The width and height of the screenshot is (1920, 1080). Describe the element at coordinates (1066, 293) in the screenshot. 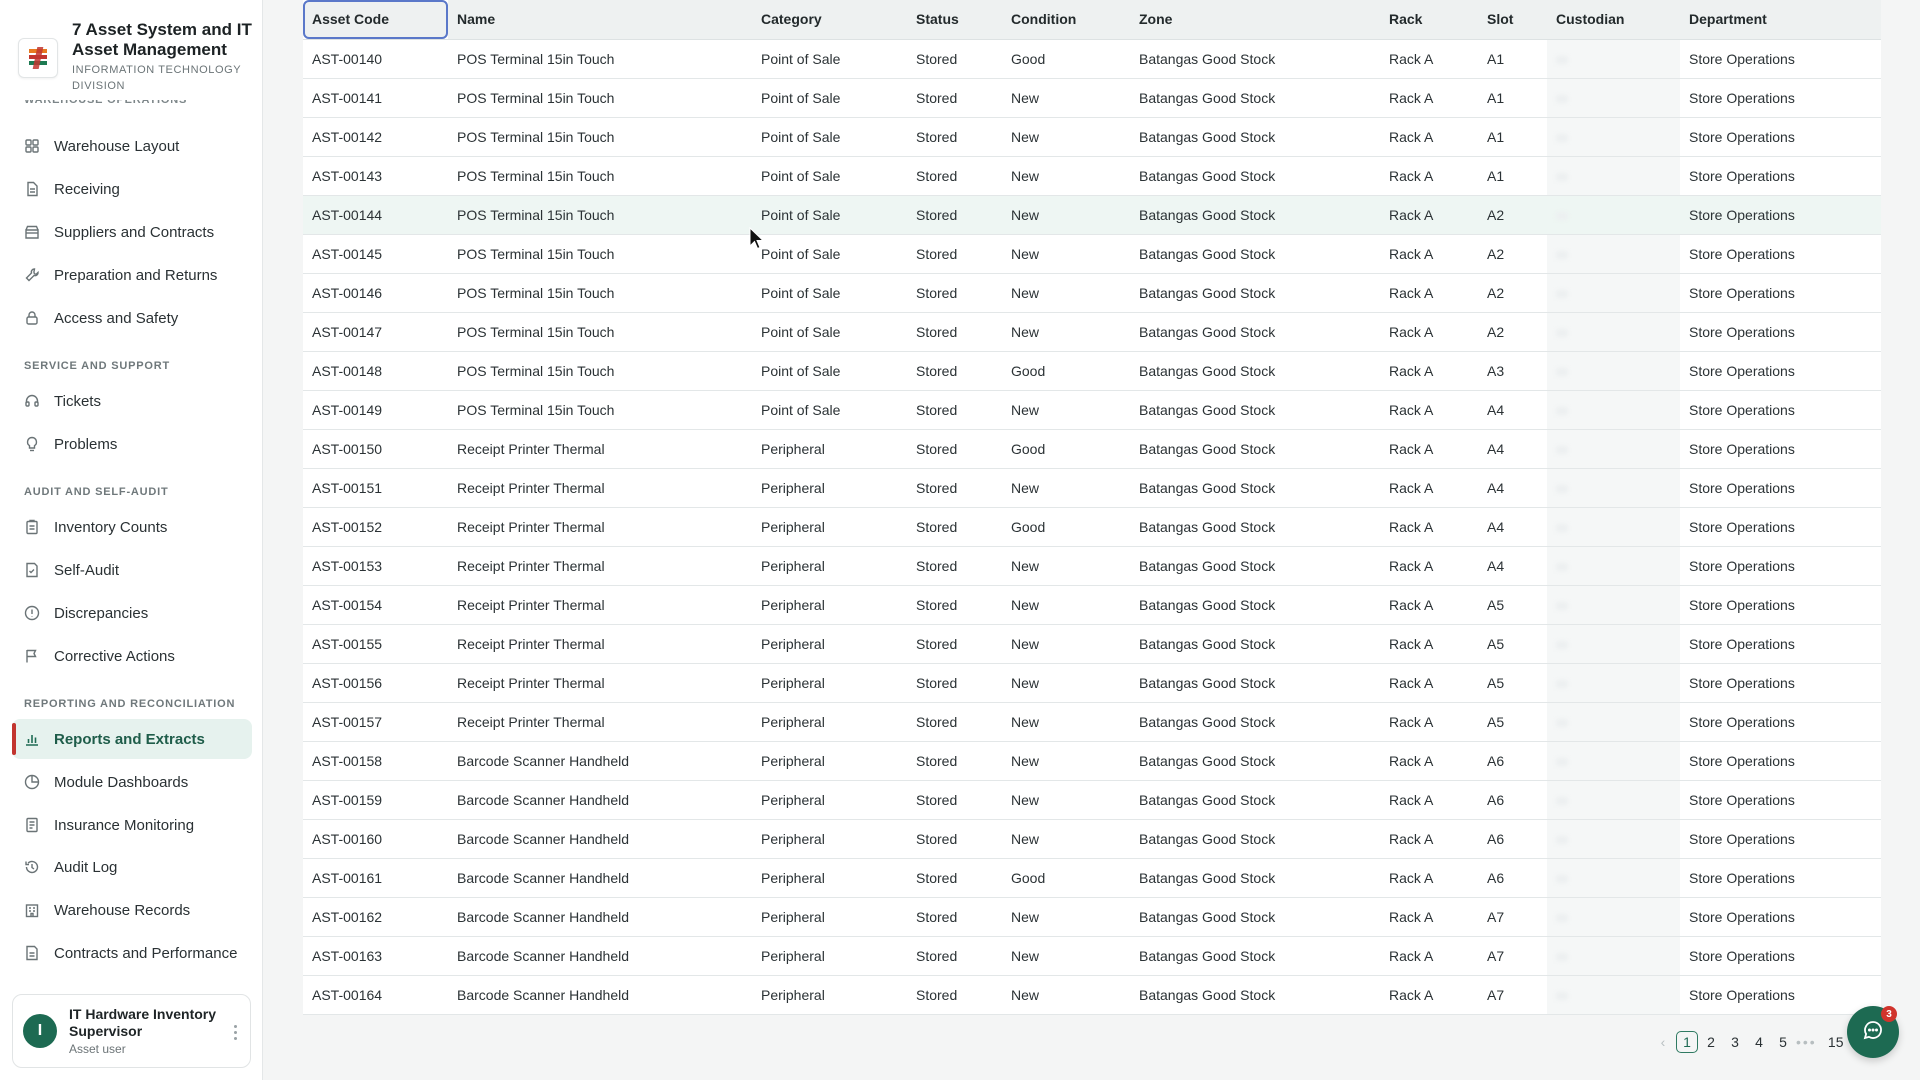

I see `cell-condition: New` at that location.